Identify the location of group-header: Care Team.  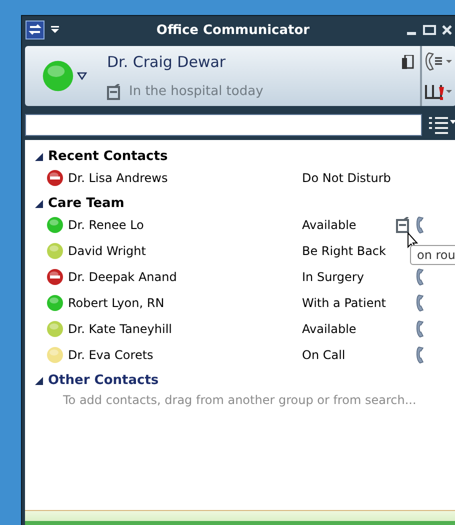
(86, 203).